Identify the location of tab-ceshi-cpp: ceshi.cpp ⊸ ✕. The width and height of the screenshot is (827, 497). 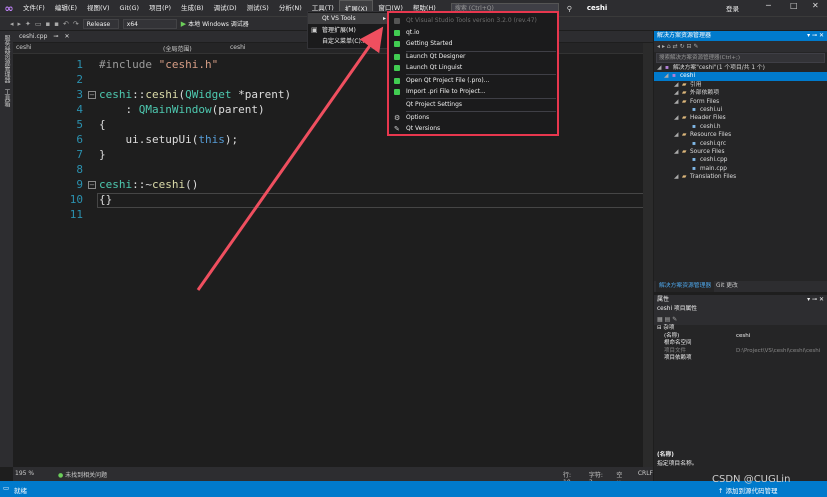
(44, 37).